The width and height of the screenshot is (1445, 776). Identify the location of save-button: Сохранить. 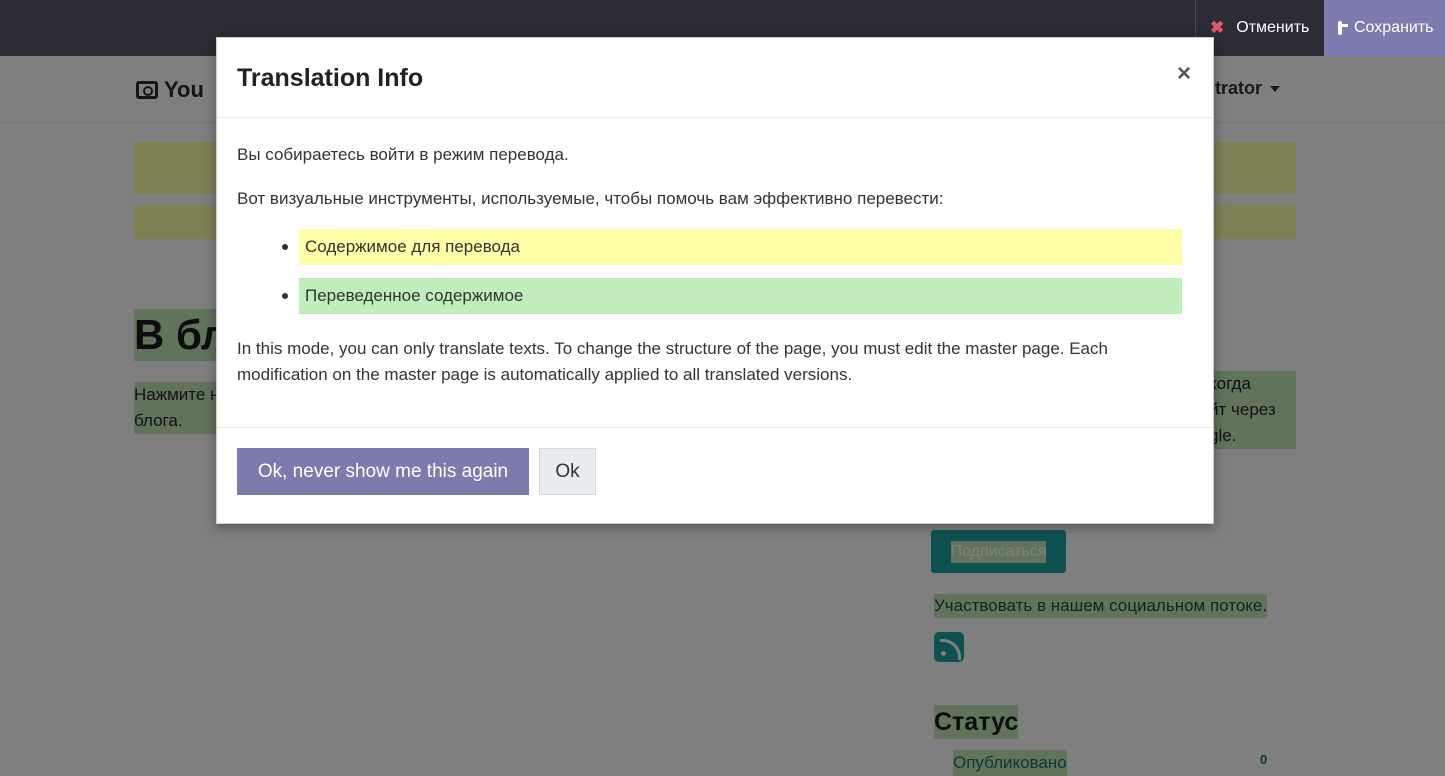
(1384, 28).